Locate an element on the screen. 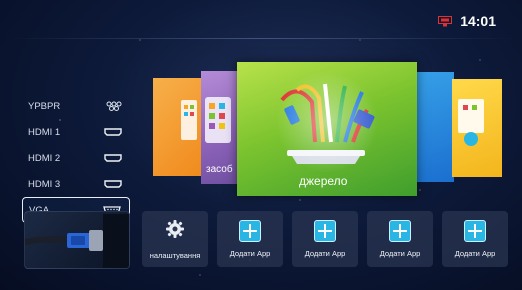 The image size is (522, 290). carousel-card-store is located at coordinates (477, 128).